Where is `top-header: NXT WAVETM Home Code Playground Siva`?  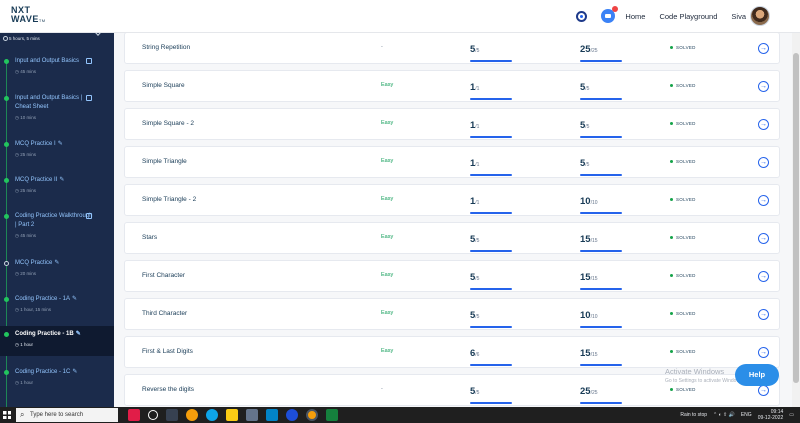
top-header: NXT WAVETM Home Code Playground Siva is located at coordinates (400, 16).